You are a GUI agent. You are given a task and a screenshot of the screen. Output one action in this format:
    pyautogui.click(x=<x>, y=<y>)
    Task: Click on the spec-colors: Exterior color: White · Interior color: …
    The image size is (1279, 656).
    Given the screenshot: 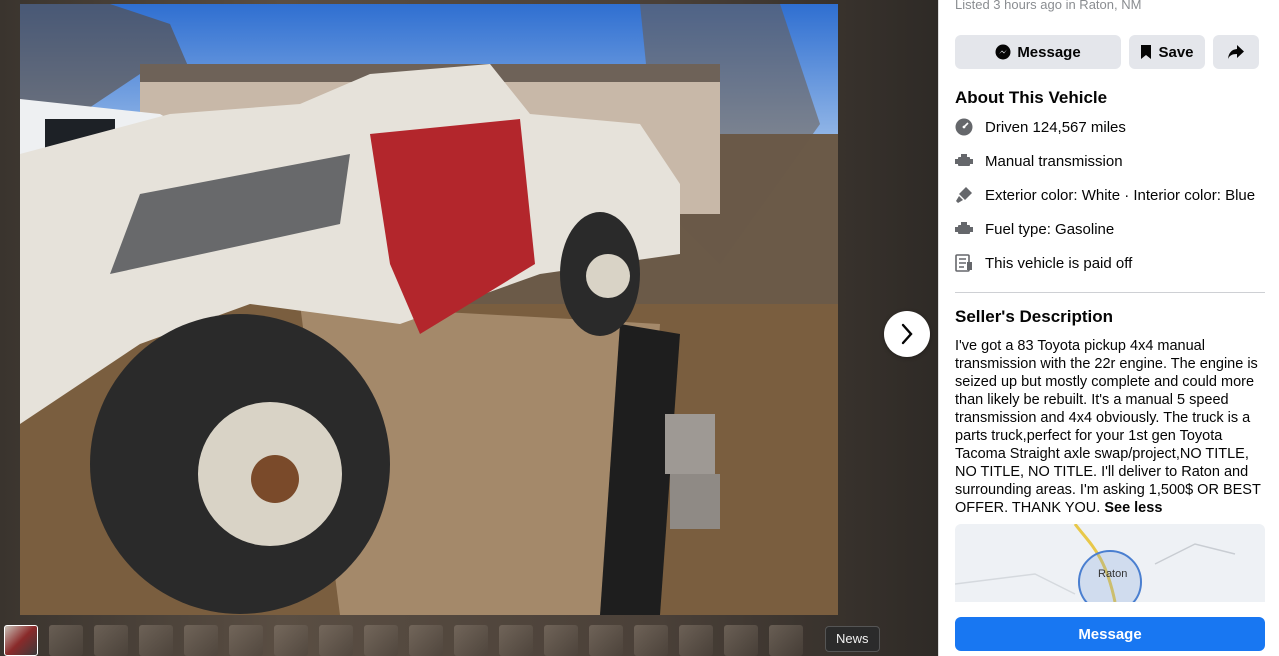 What is the action you would take?
    pyautogui.click(x=1105, y=195)
    